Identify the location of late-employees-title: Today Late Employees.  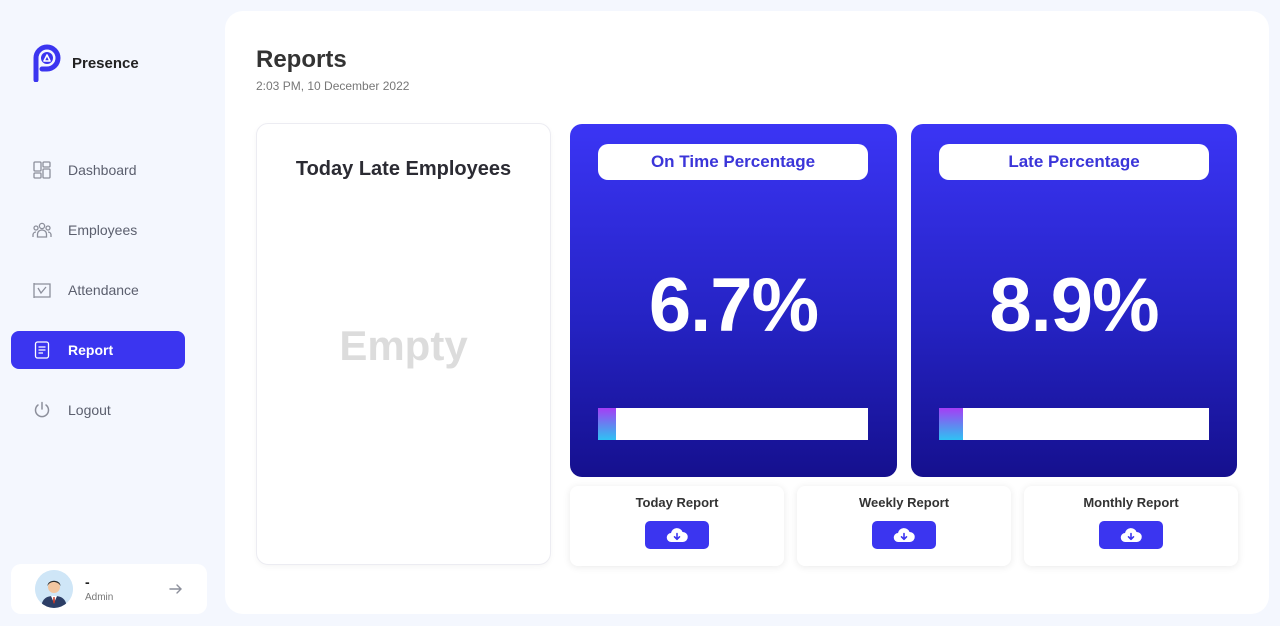
(403, 169).